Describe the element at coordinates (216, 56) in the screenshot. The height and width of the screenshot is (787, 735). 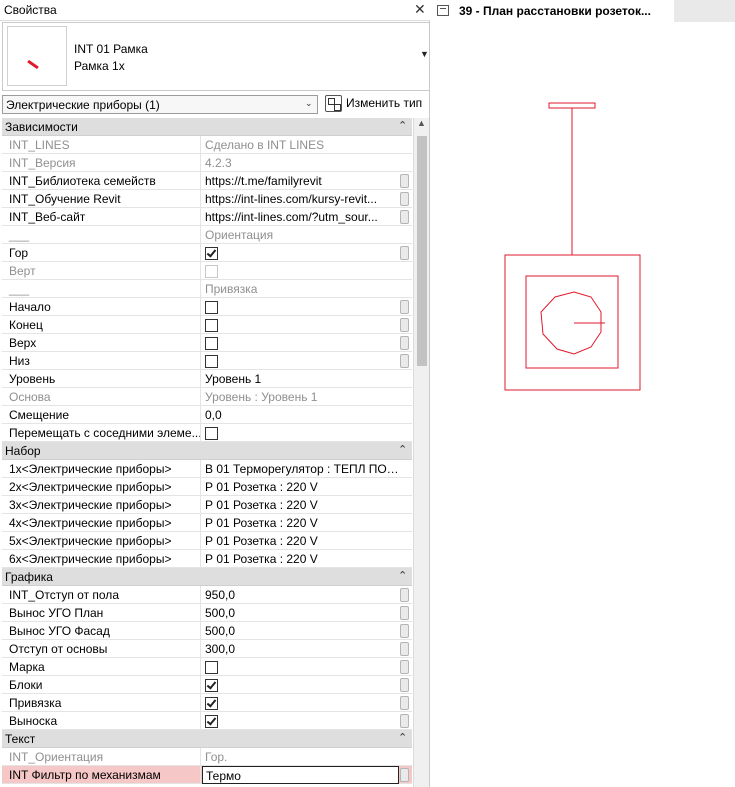
I see `type-selector: INT 01 Рамка Рамка 1x ▼` at that location.